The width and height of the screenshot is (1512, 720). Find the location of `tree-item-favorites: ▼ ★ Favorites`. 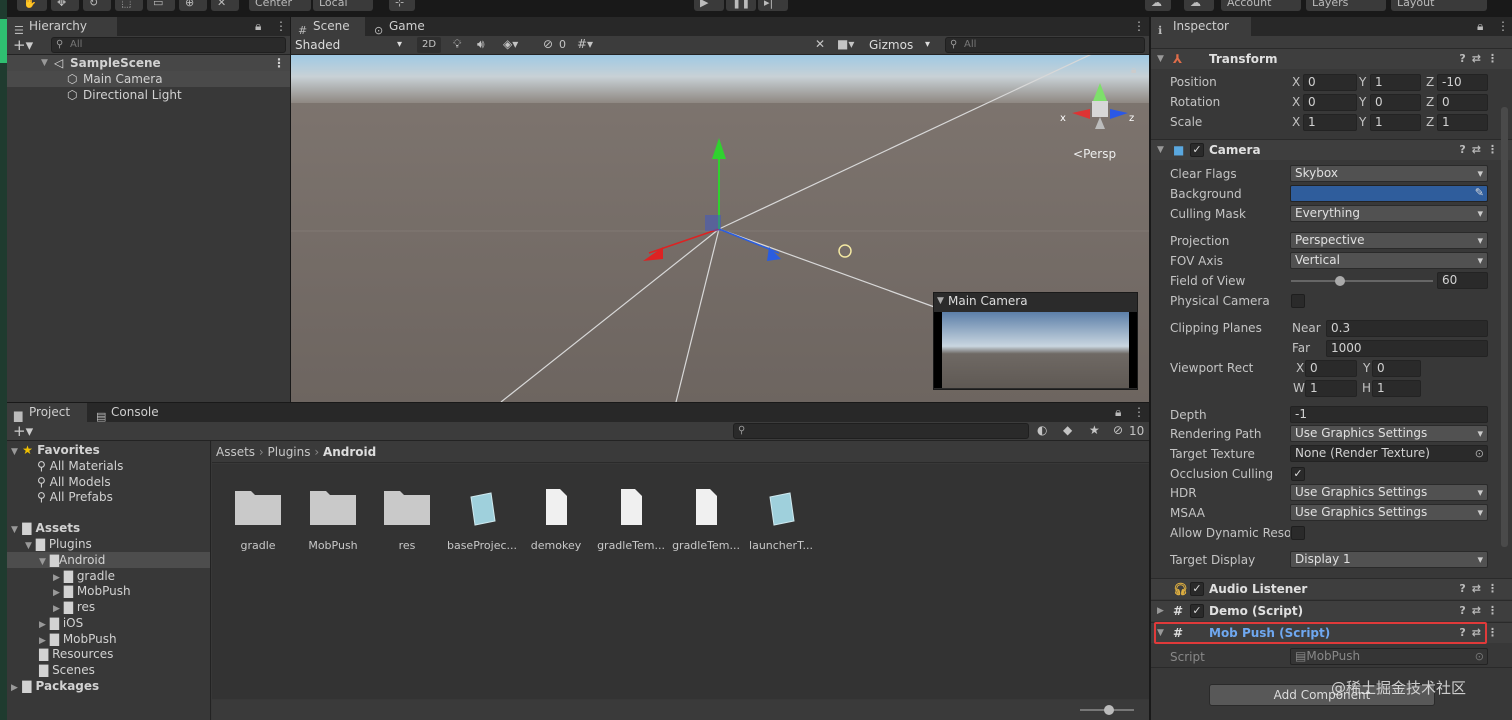

tree-item-favorites: ▼ ★ Favorites is located at coordinates (55, 450).